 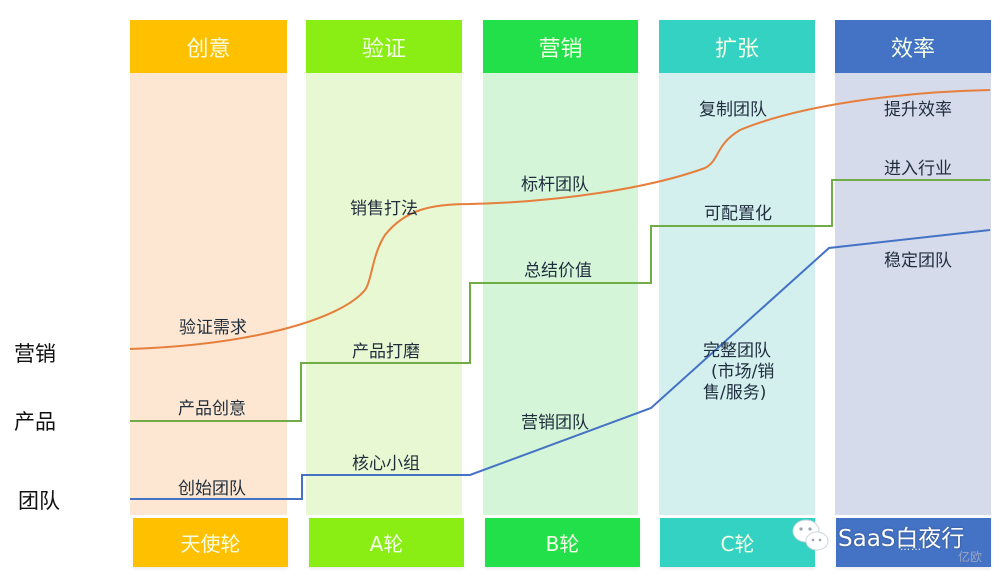 What do you see at coordinates (918, 261) in the screenshot?
I see `milestone-team-5: 稳定团队` at bounding box center [918, 261].